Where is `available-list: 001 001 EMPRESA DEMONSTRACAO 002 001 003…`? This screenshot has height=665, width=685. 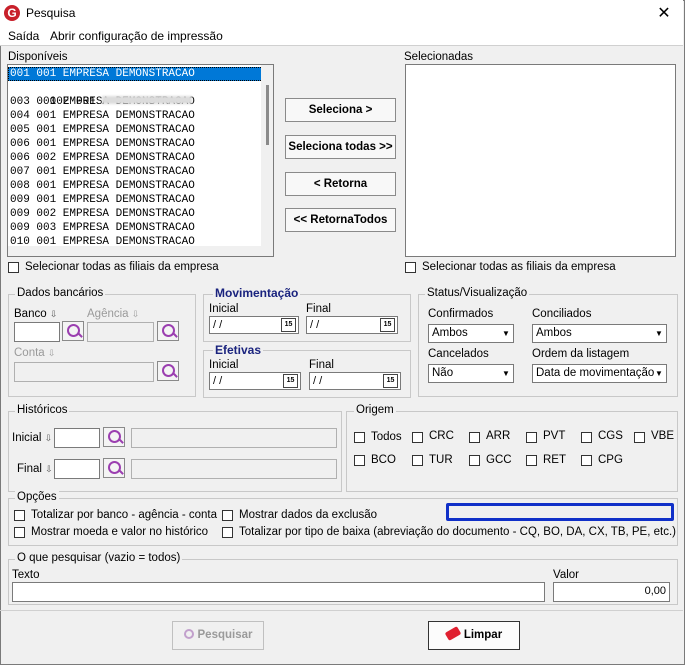
available-list: 001 001 EMPRESA DEMONSTRACAO 002 001 003… is located at coordinates (140, 160).